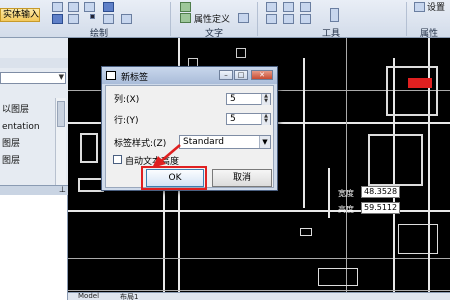 Image resolution: width=450 pixels, height=300 pixels. I want to click on highlight-box, so click(174, 178).